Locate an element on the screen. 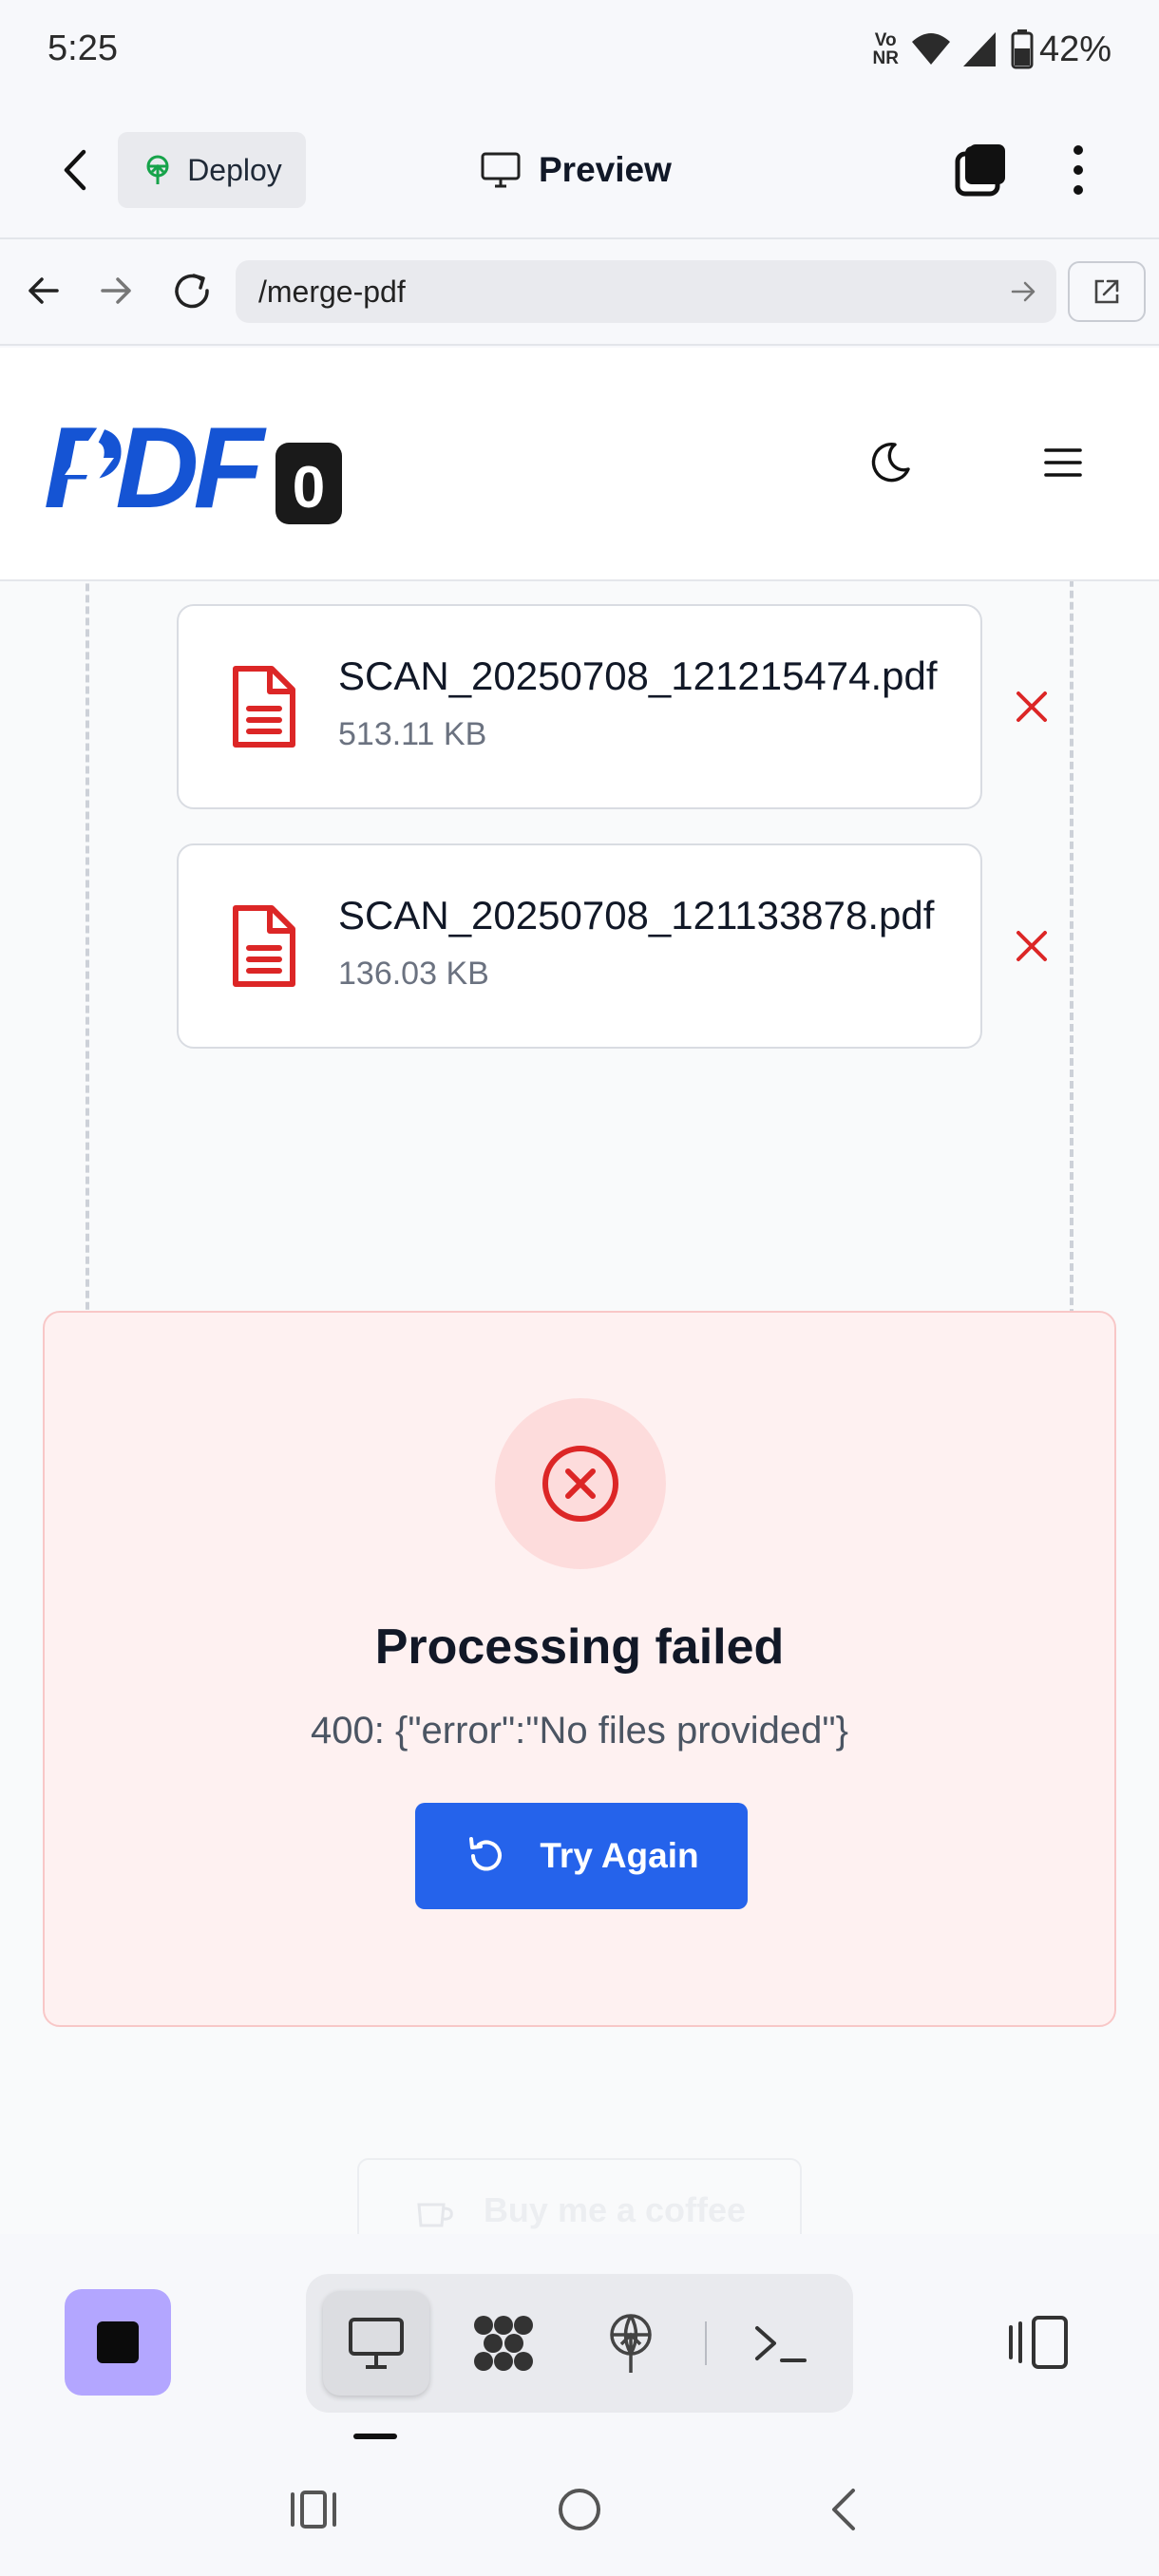 This screenshot has height=2576, width=1159. error-title: Processing failed is located at coordinates (579, 1647).